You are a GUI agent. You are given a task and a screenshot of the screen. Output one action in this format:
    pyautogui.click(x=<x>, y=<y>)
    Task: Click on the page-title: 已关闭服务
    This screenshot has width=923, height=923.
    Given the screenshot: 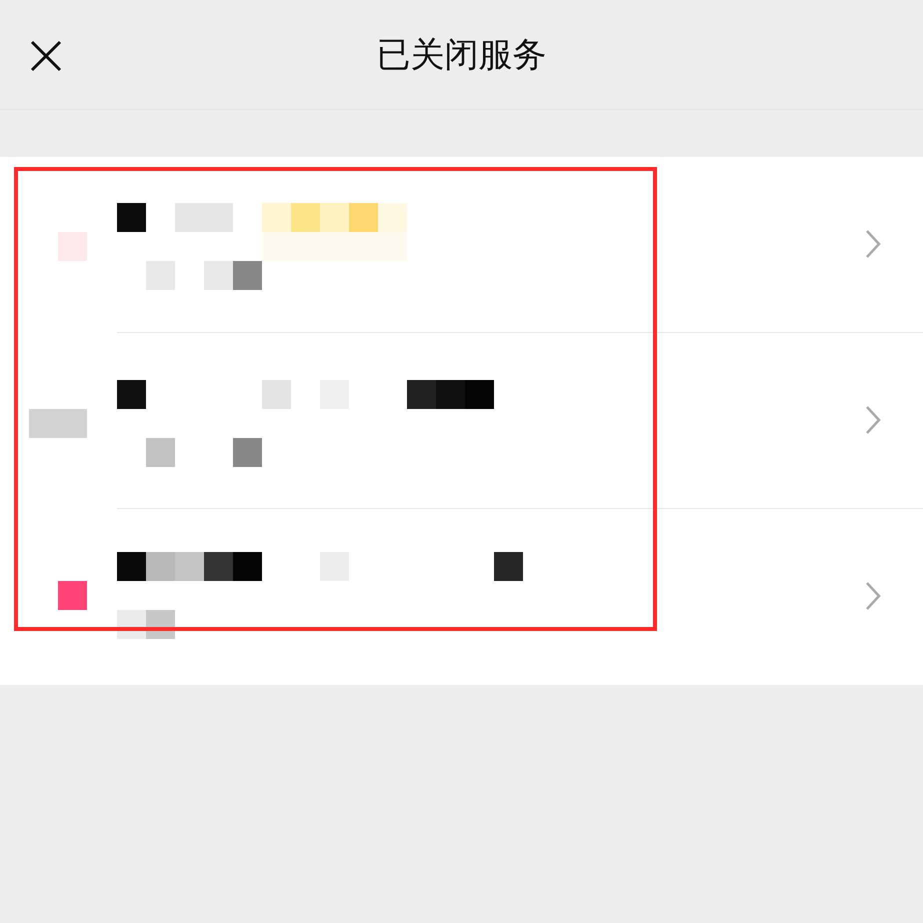 What is the action you would take?
    pyautogui.click(x=461, y=55)
    